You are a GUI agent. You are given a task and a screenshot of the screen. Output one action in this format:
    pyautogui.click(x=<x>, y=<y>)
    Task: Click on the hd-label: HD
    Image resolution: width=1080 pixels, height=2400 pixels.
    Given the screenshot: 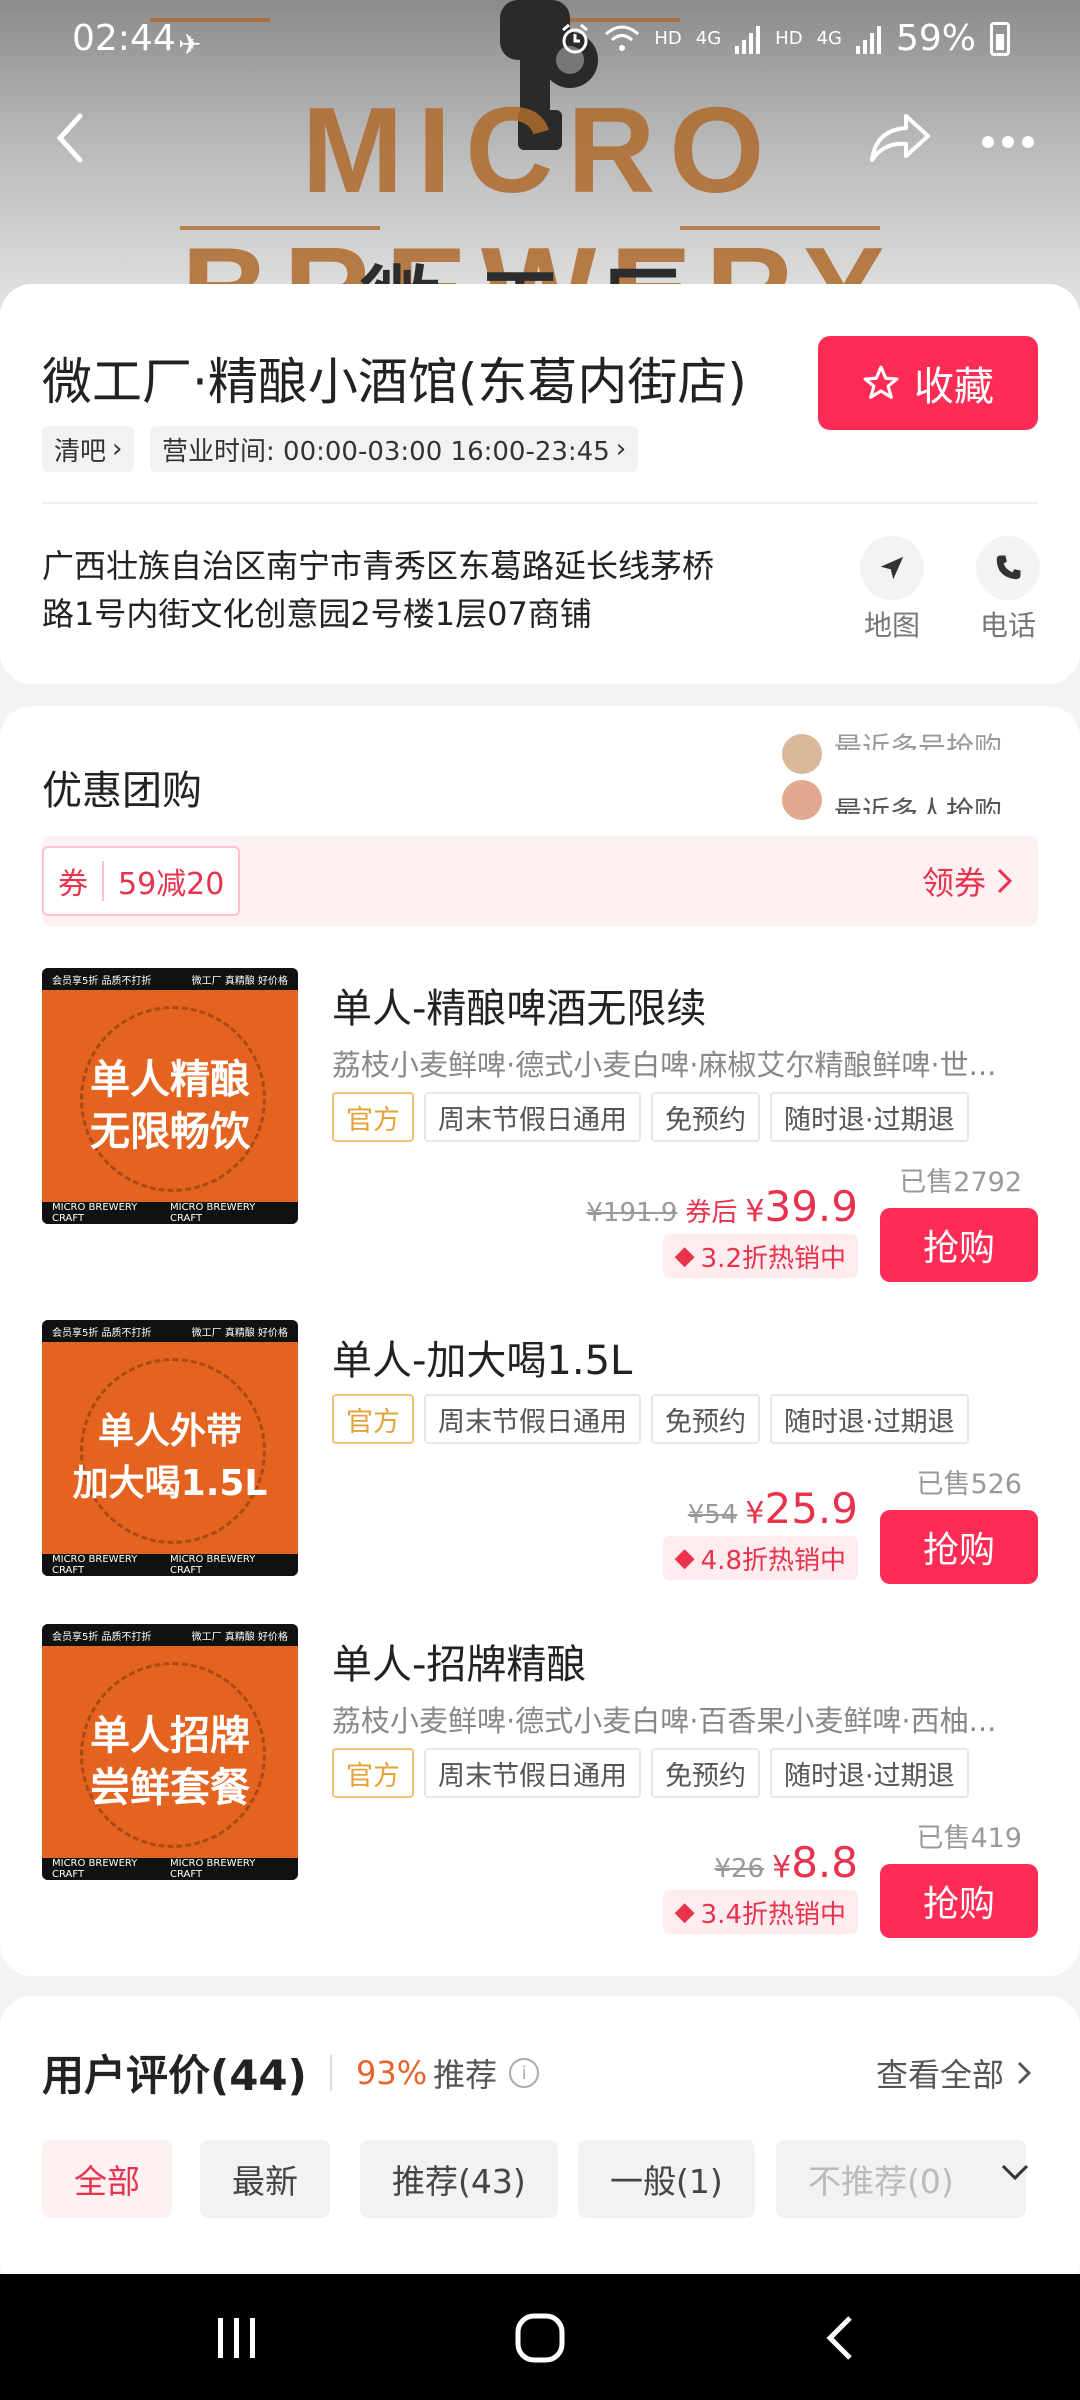 What is the action you would take?
    pyautogui.click(x=668, y=38)
    